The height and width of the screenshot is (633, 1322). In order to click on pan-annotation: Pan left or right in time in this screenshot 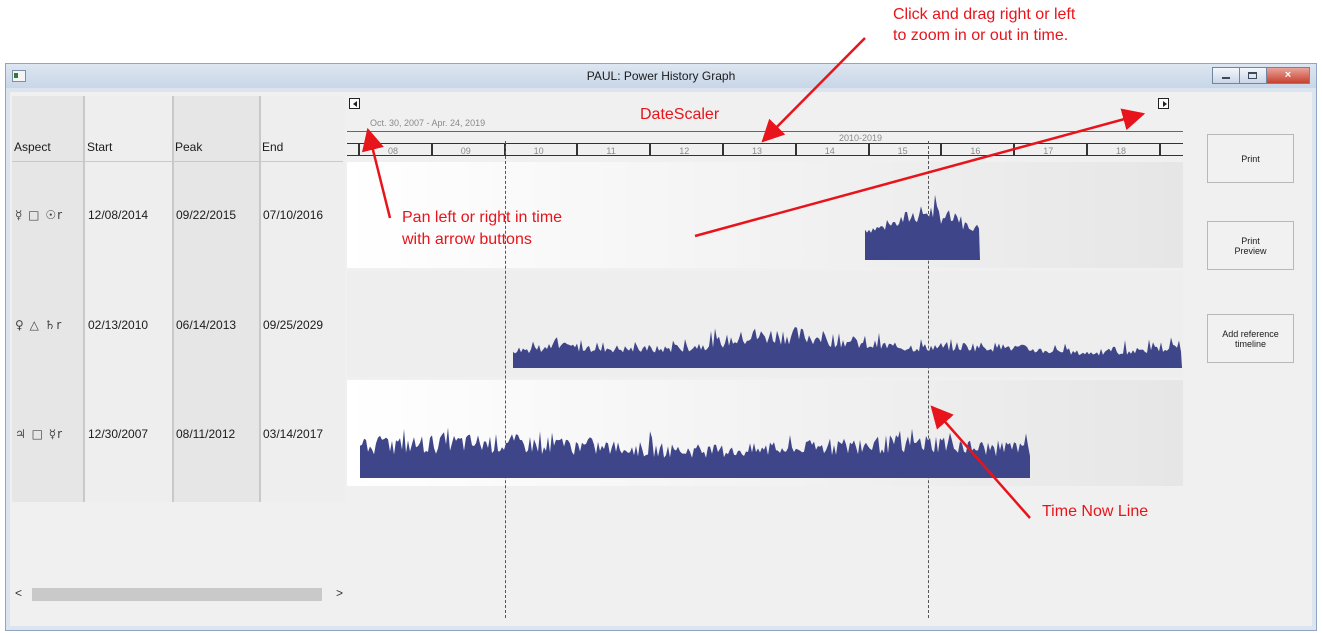, I will do `click(482, 217)`.